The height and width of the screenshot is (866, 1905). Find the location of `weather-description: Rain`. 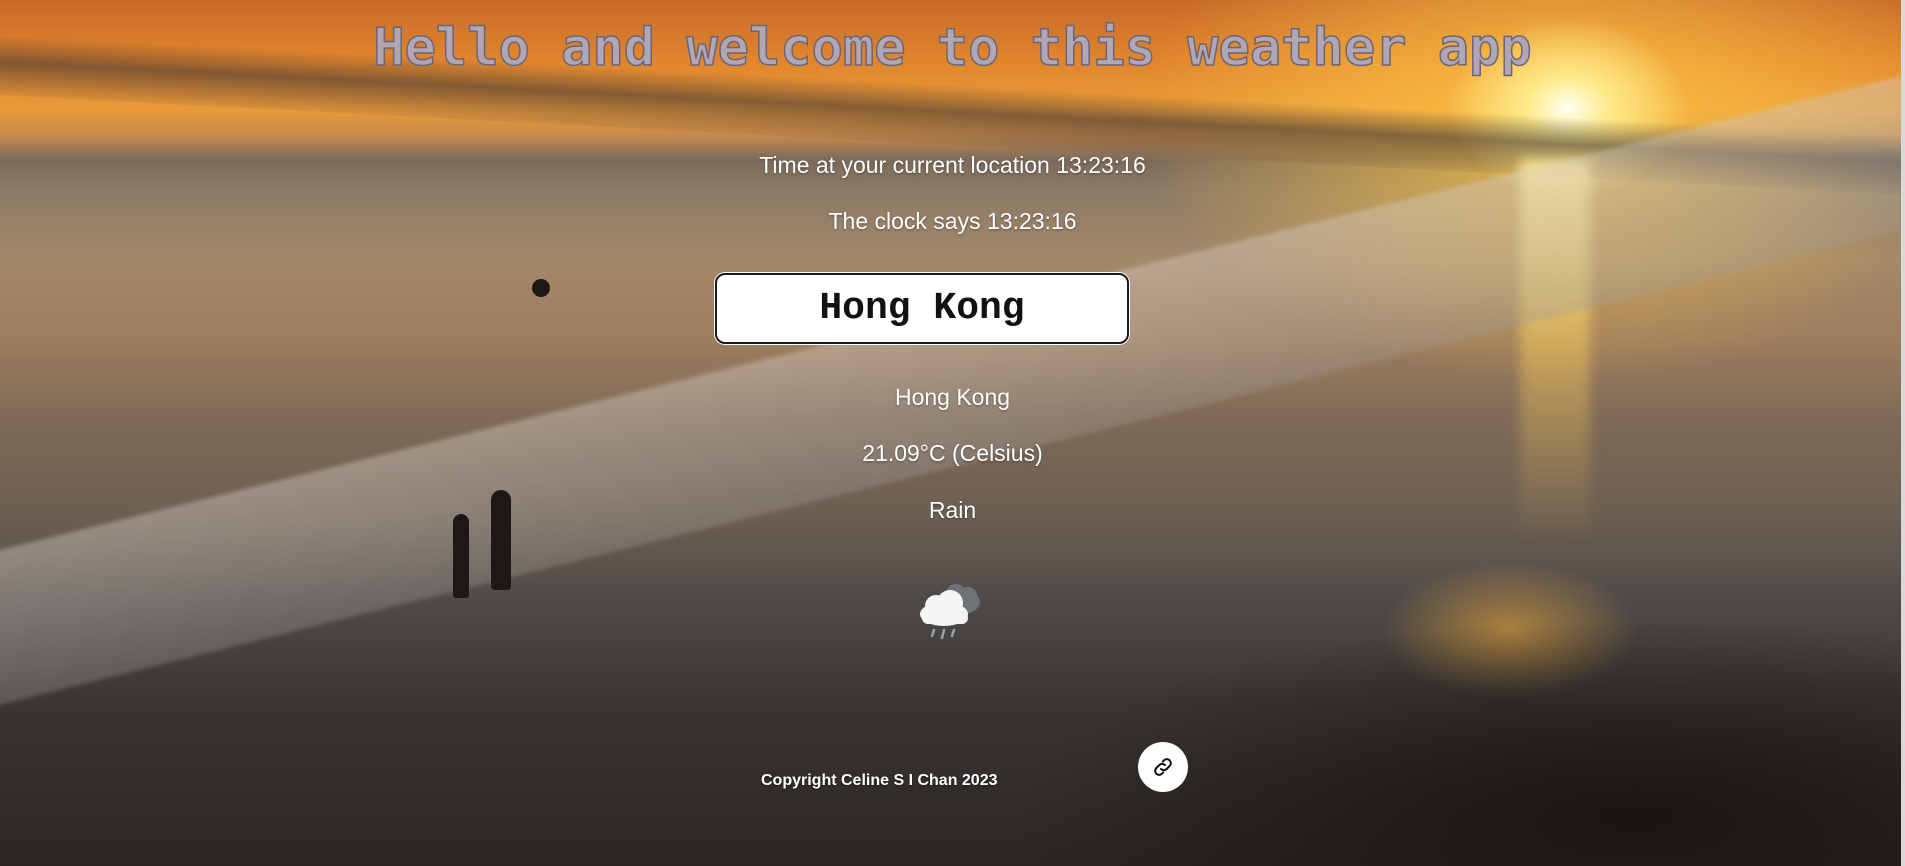

weather-description: Rain is located at coordinates (952, 510).